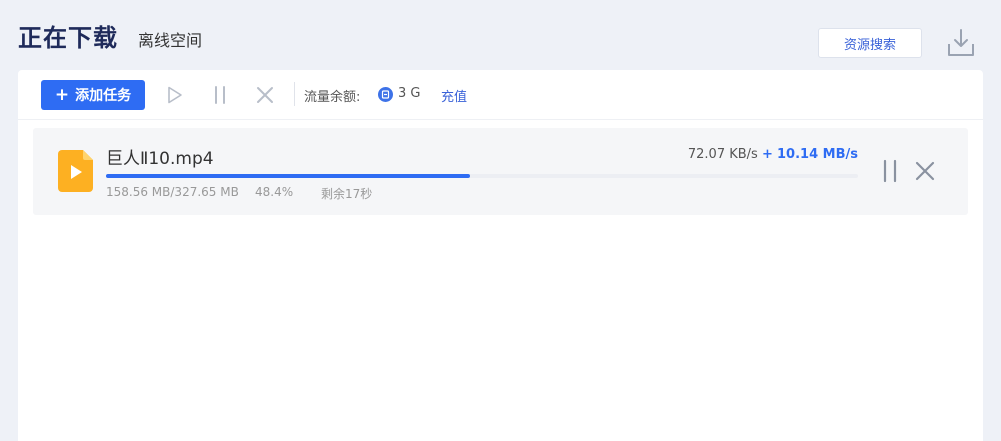 This screenshot has width=1001, height=441. I want to click on speed-plus: +, so click(767, 154).